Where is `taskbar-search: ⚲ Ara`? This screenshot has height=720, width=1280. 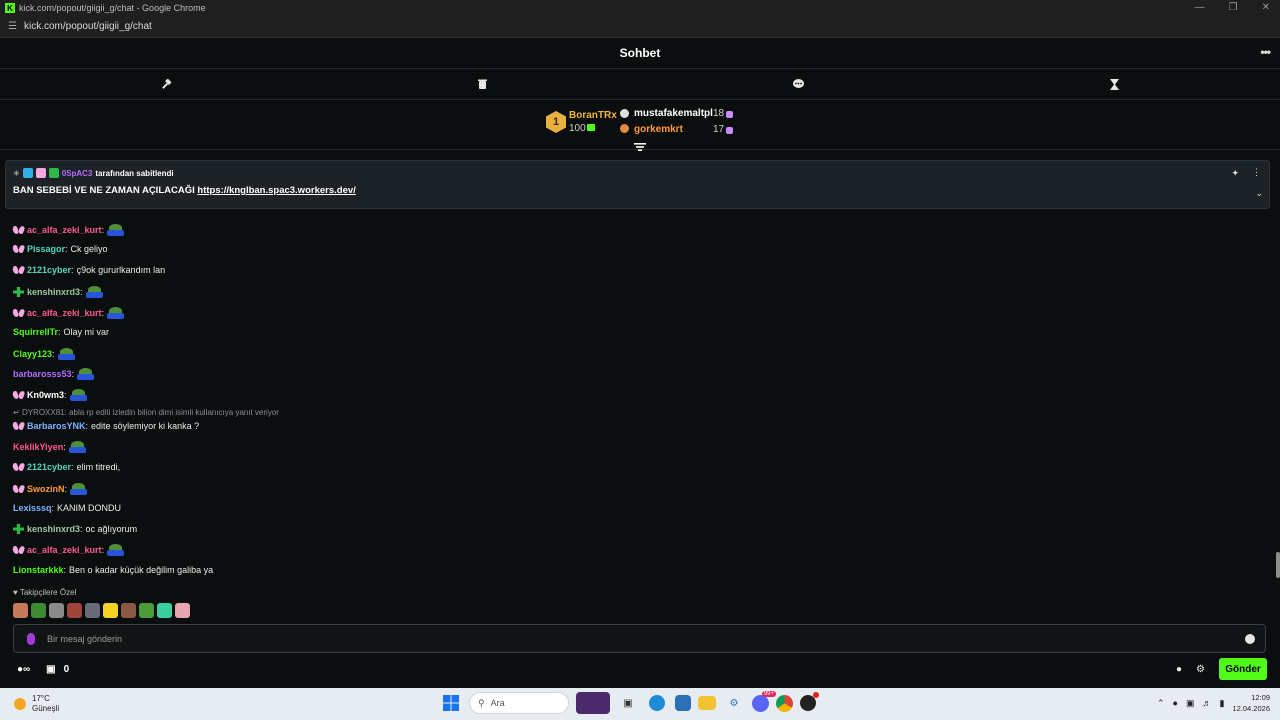 taskbar-search: ⚲ Ara is located at coordinates (519, 703).